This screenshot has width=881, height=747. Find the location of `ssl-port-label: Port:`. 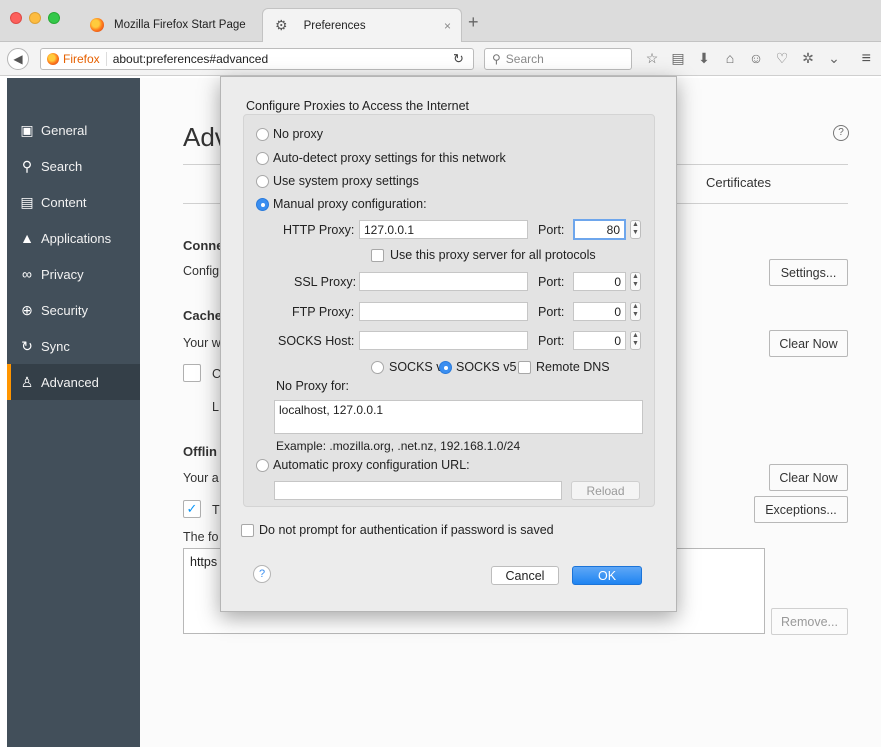

ssl-port-label: Port: is located at coordinates (551, 282).